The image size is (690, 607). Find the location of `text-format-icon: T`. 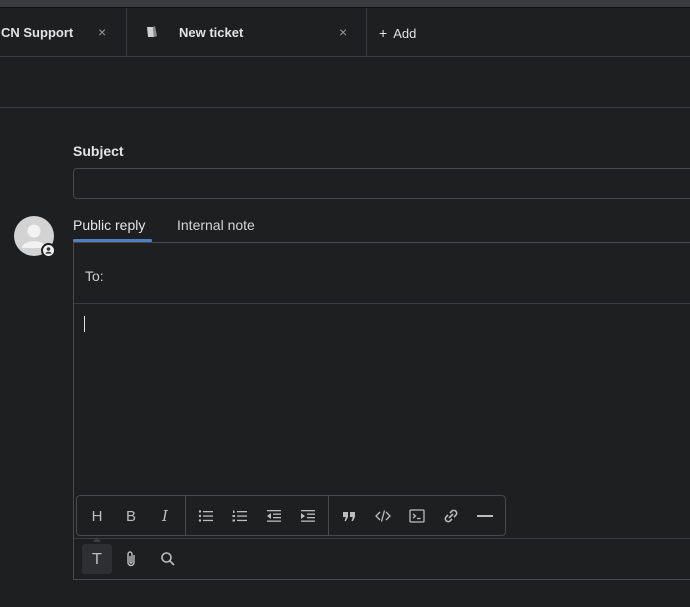

text-format-icon: T is located at coordinates (97, 559).